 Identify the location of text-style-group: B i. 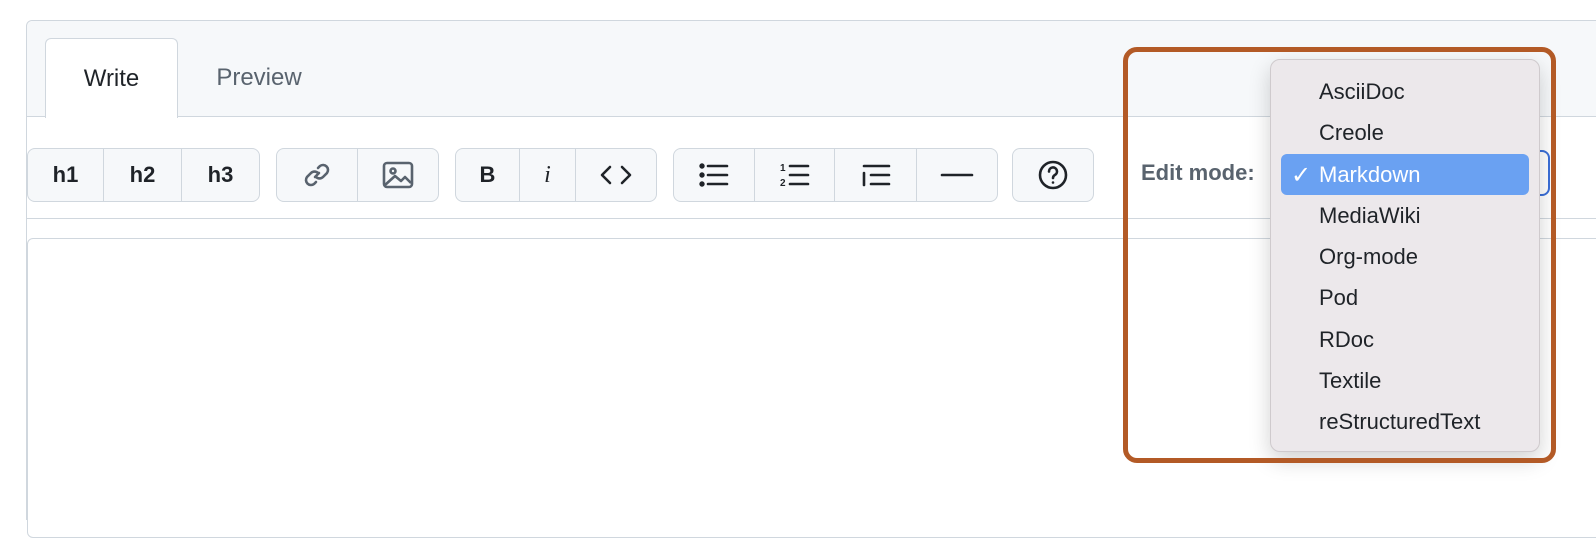
(556, 175).